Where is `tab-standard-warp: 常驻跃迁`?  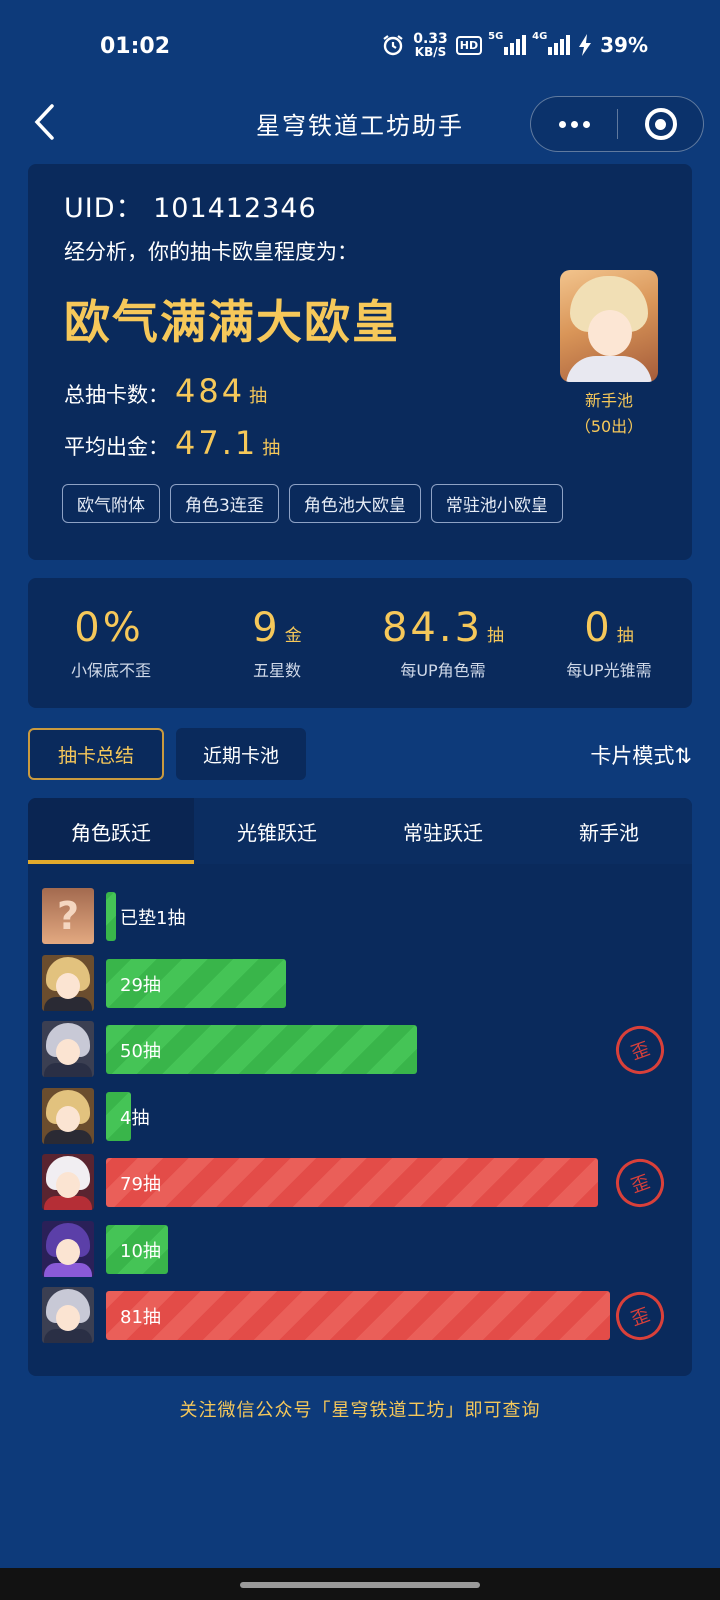
tab-standard-warp: 常驻跃迁 is located at coordinates (443, 831).